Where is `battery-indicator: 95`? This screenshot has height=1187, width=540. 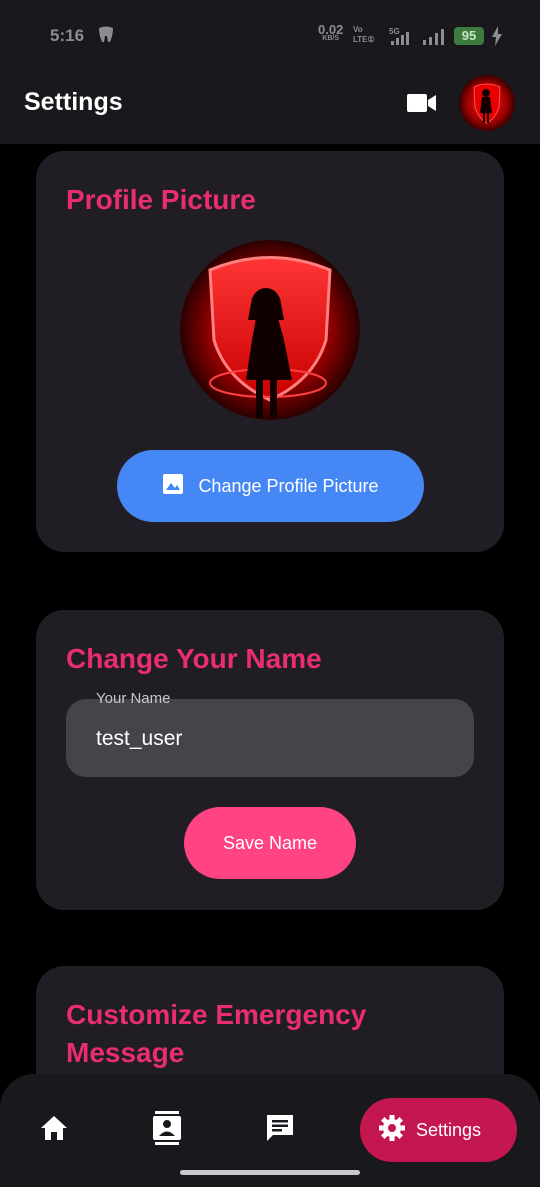 battery-indicator: 95 is located at coordinates (469, 36).